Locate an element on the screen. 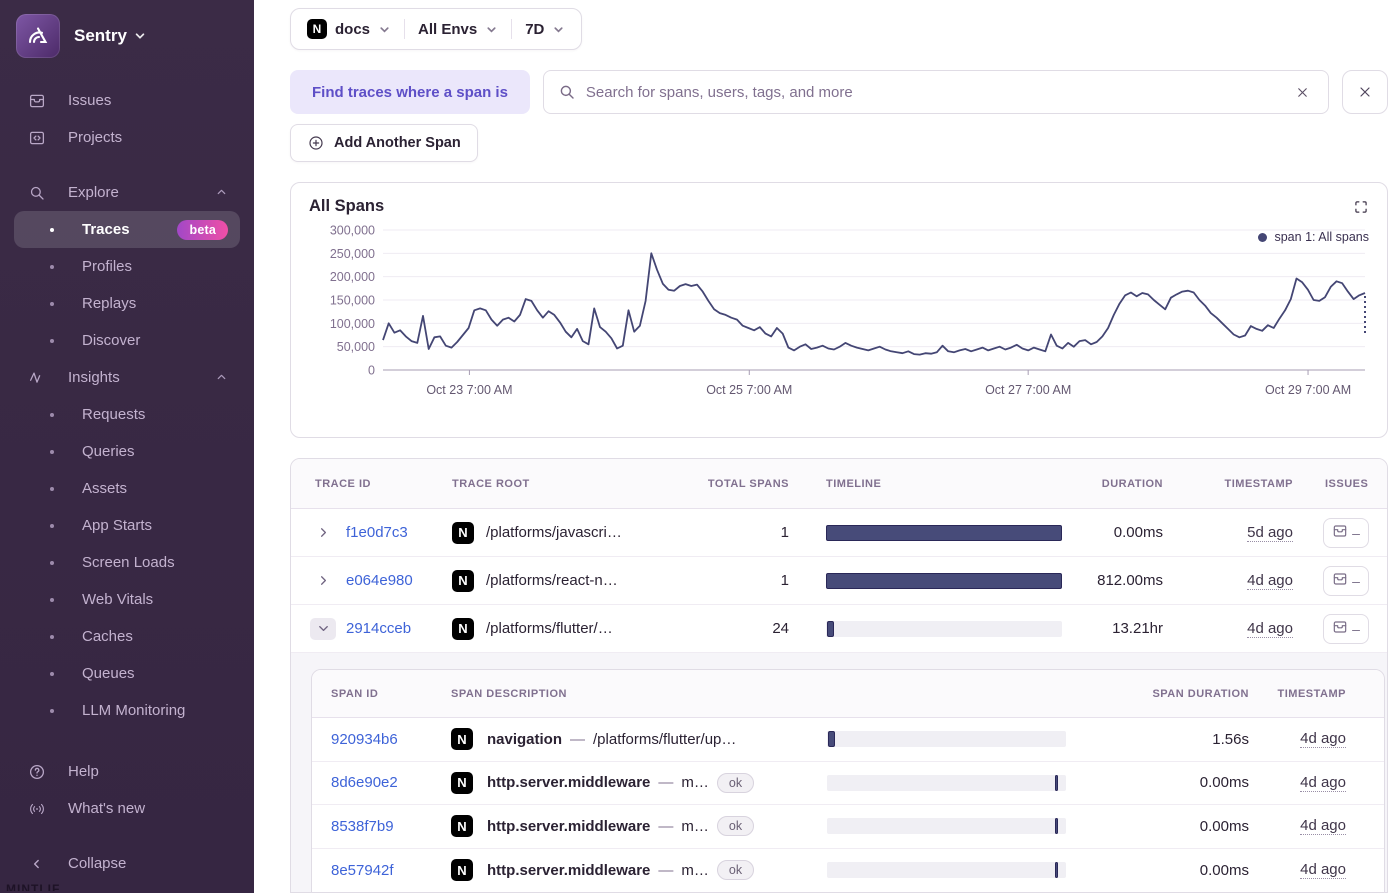 Image resolution: width=1400 pixels, height=893 pixels. total-spans-value: 1 is located at coordinates (784, 532).